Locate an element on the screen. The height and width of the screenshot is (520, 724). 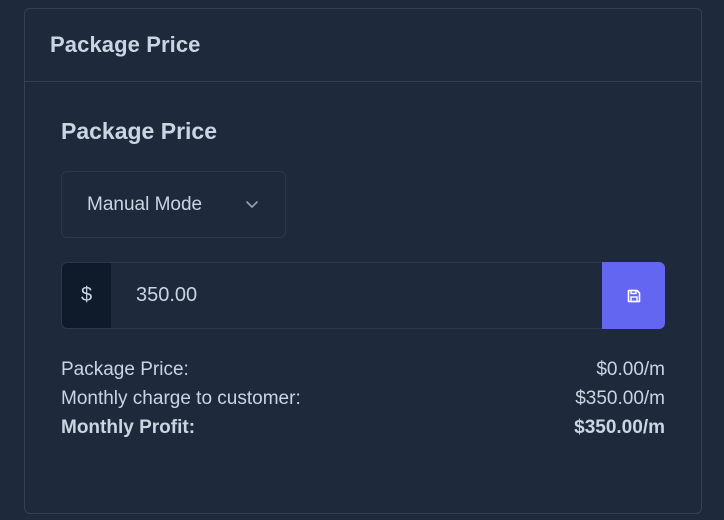
save-button is located at coordinates (633, 295).